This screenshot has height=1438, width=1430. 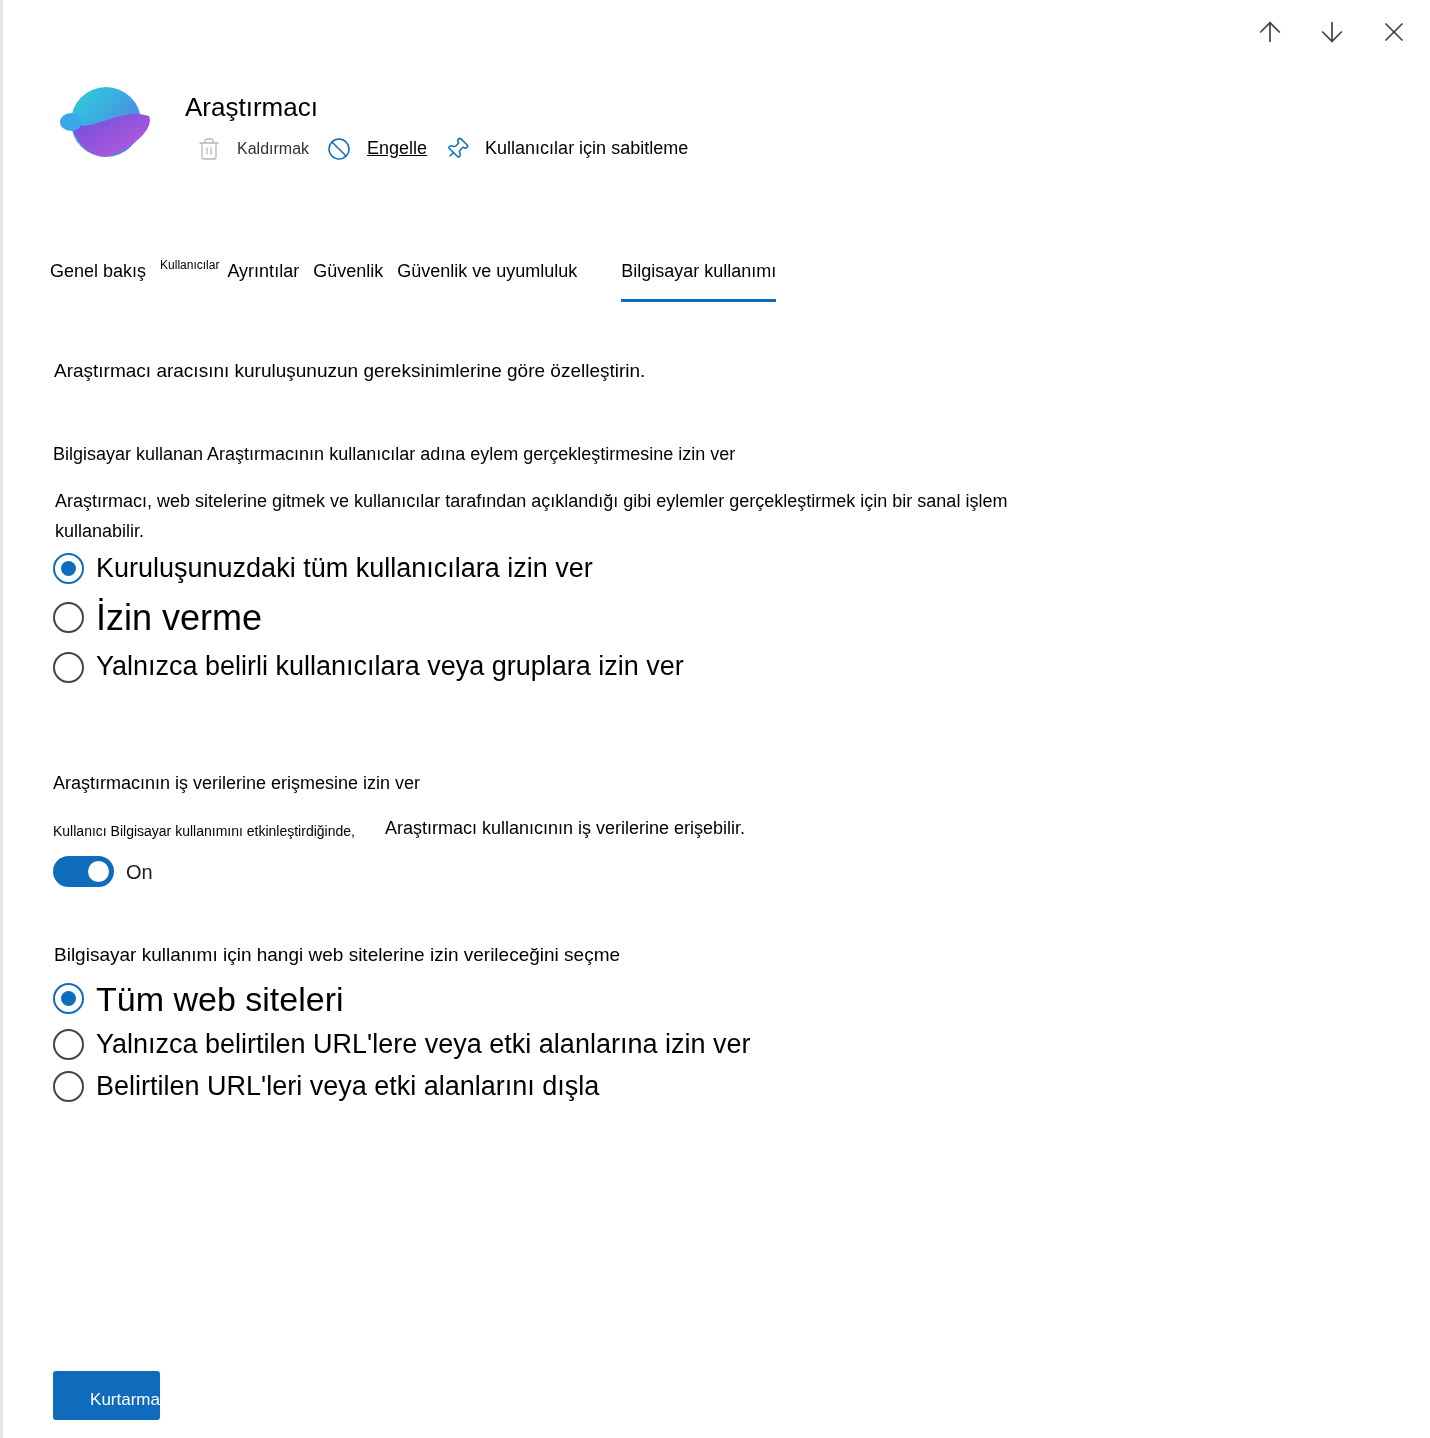 What do you see at coordinates (699, 278) in the screenshot?
I see `tab: Bilgisayar kullanımı` at bounding box center [699, 278].